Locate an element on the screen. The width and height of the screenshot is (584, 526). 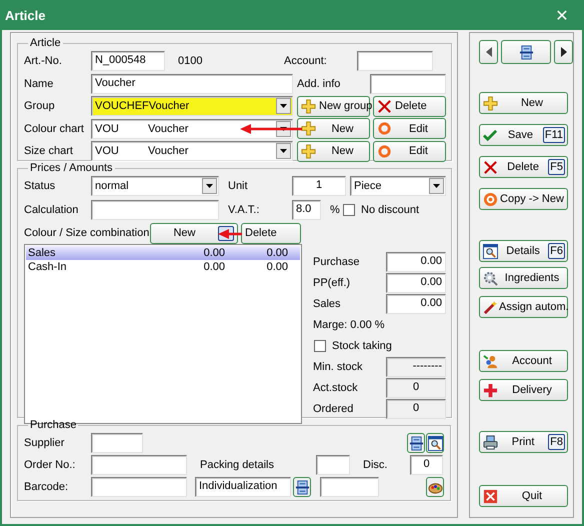
action-button: Delivery is located at coordinates (523, 390).